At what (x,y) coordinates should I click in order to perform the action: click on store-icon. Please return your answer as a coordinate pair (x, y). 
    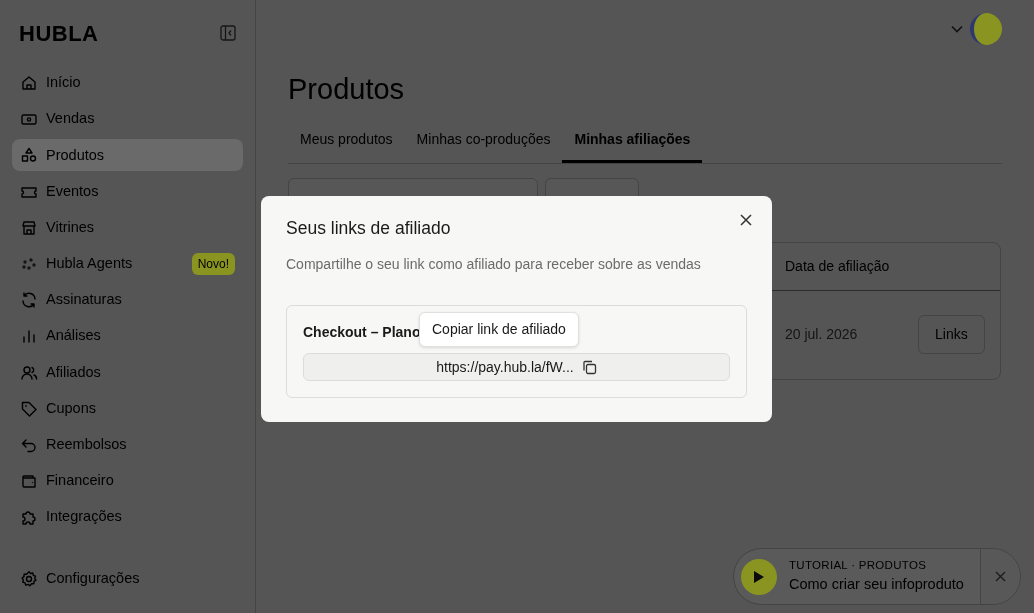
    Looking at the image, I should click on (29, 227).